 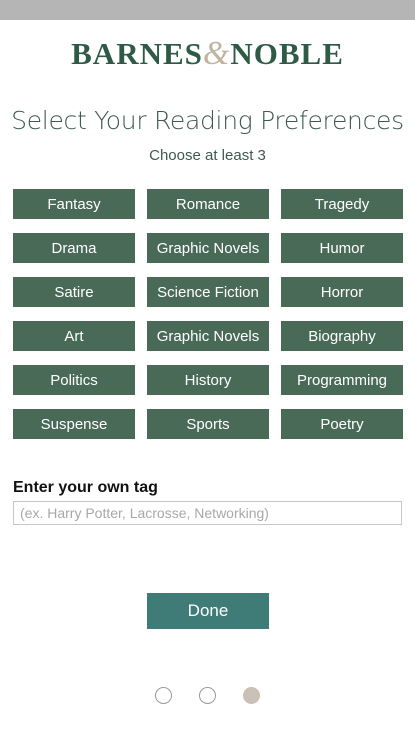 What do you see at coordinates (208, 336) in the screenshot?
I see `tag-button-graphic-novels-2: Graphic Novels` at bounding box center [208, 336].